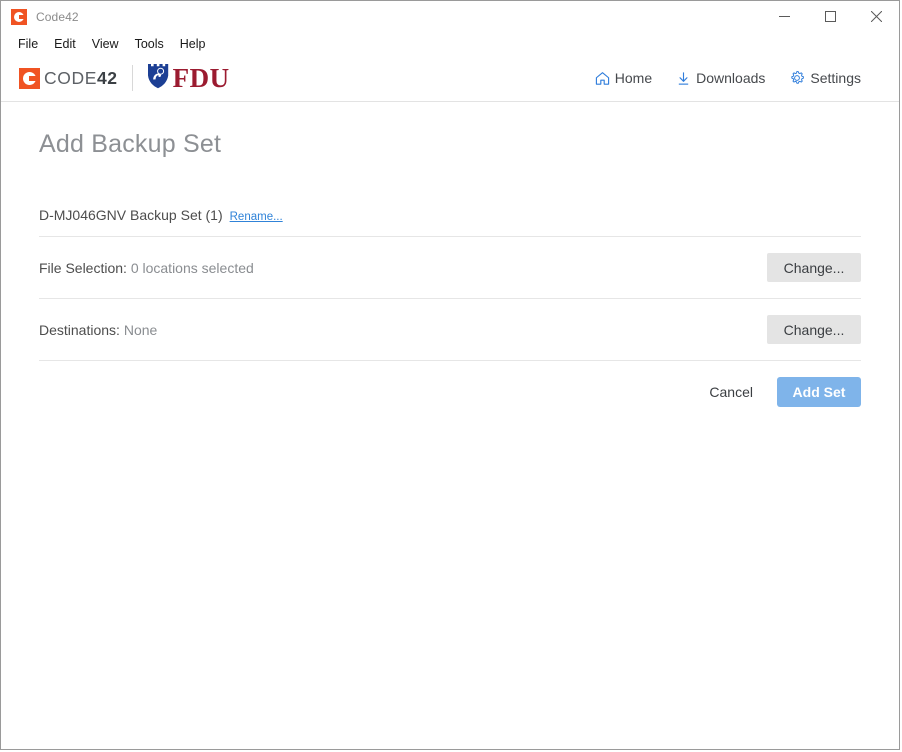 This screenshot has height=752, width=902. I want to click on title-bar-left: Code42, so click(40, 16).